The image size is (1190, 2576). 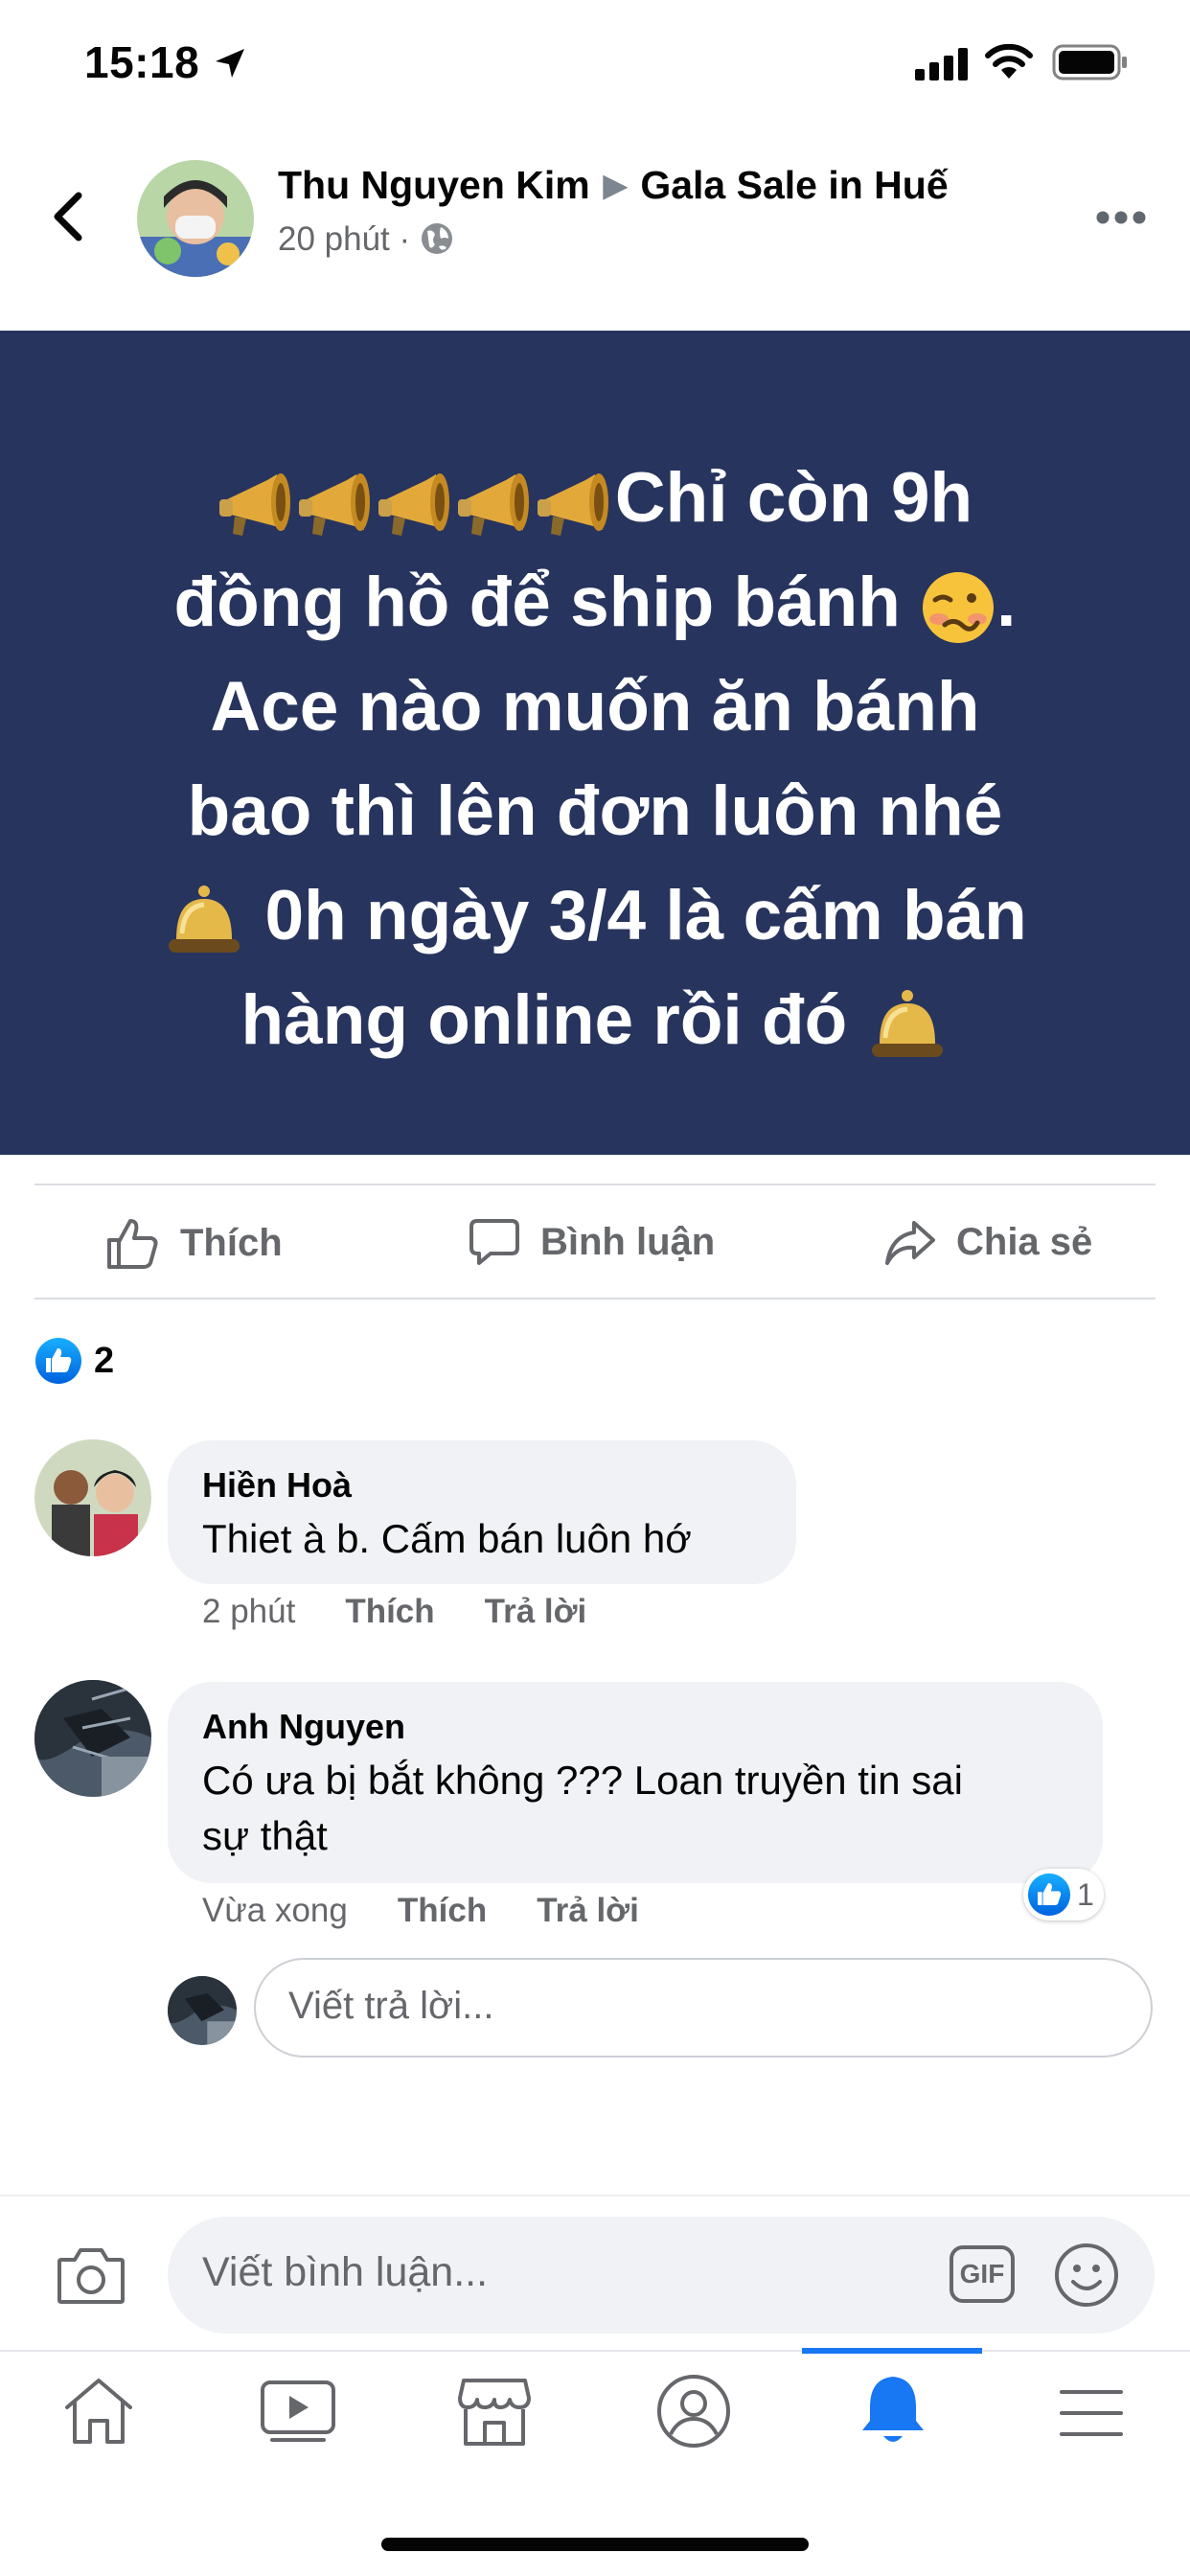 What do you see at coordinates (298, 2411) in the screenshot?
I see `watch-video-tab-icon` at bounding box center [298, 2411].